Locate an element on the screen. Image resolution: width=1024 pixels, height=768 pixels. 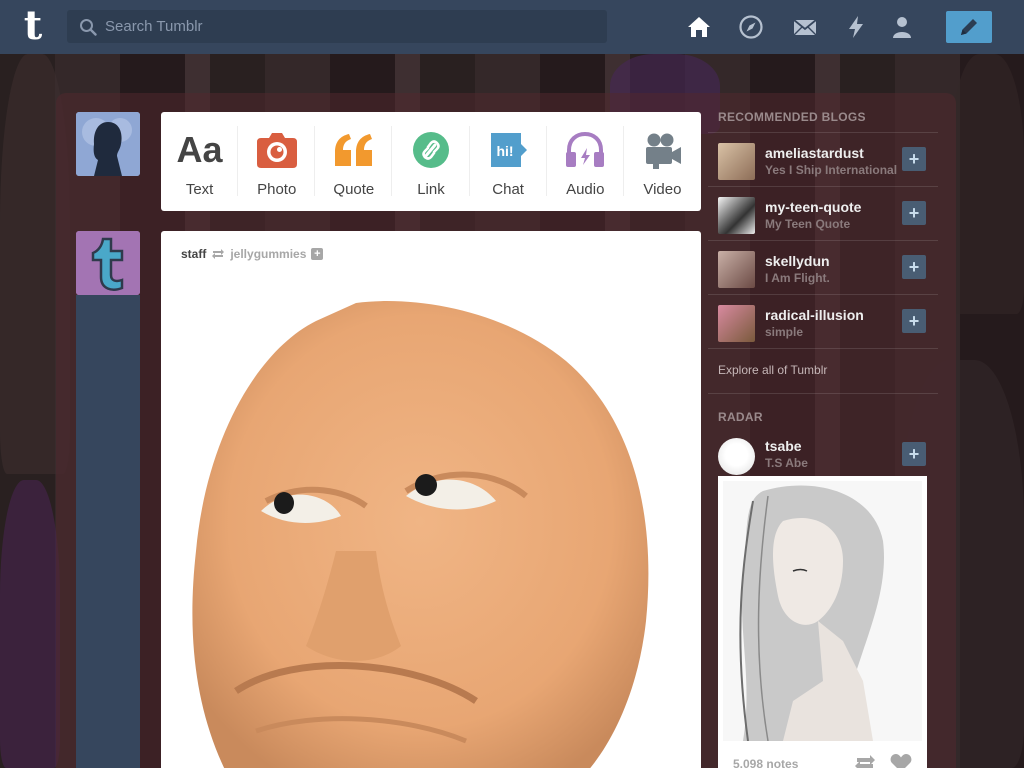
post-type-label: Link is located at coordinates (431, 189).